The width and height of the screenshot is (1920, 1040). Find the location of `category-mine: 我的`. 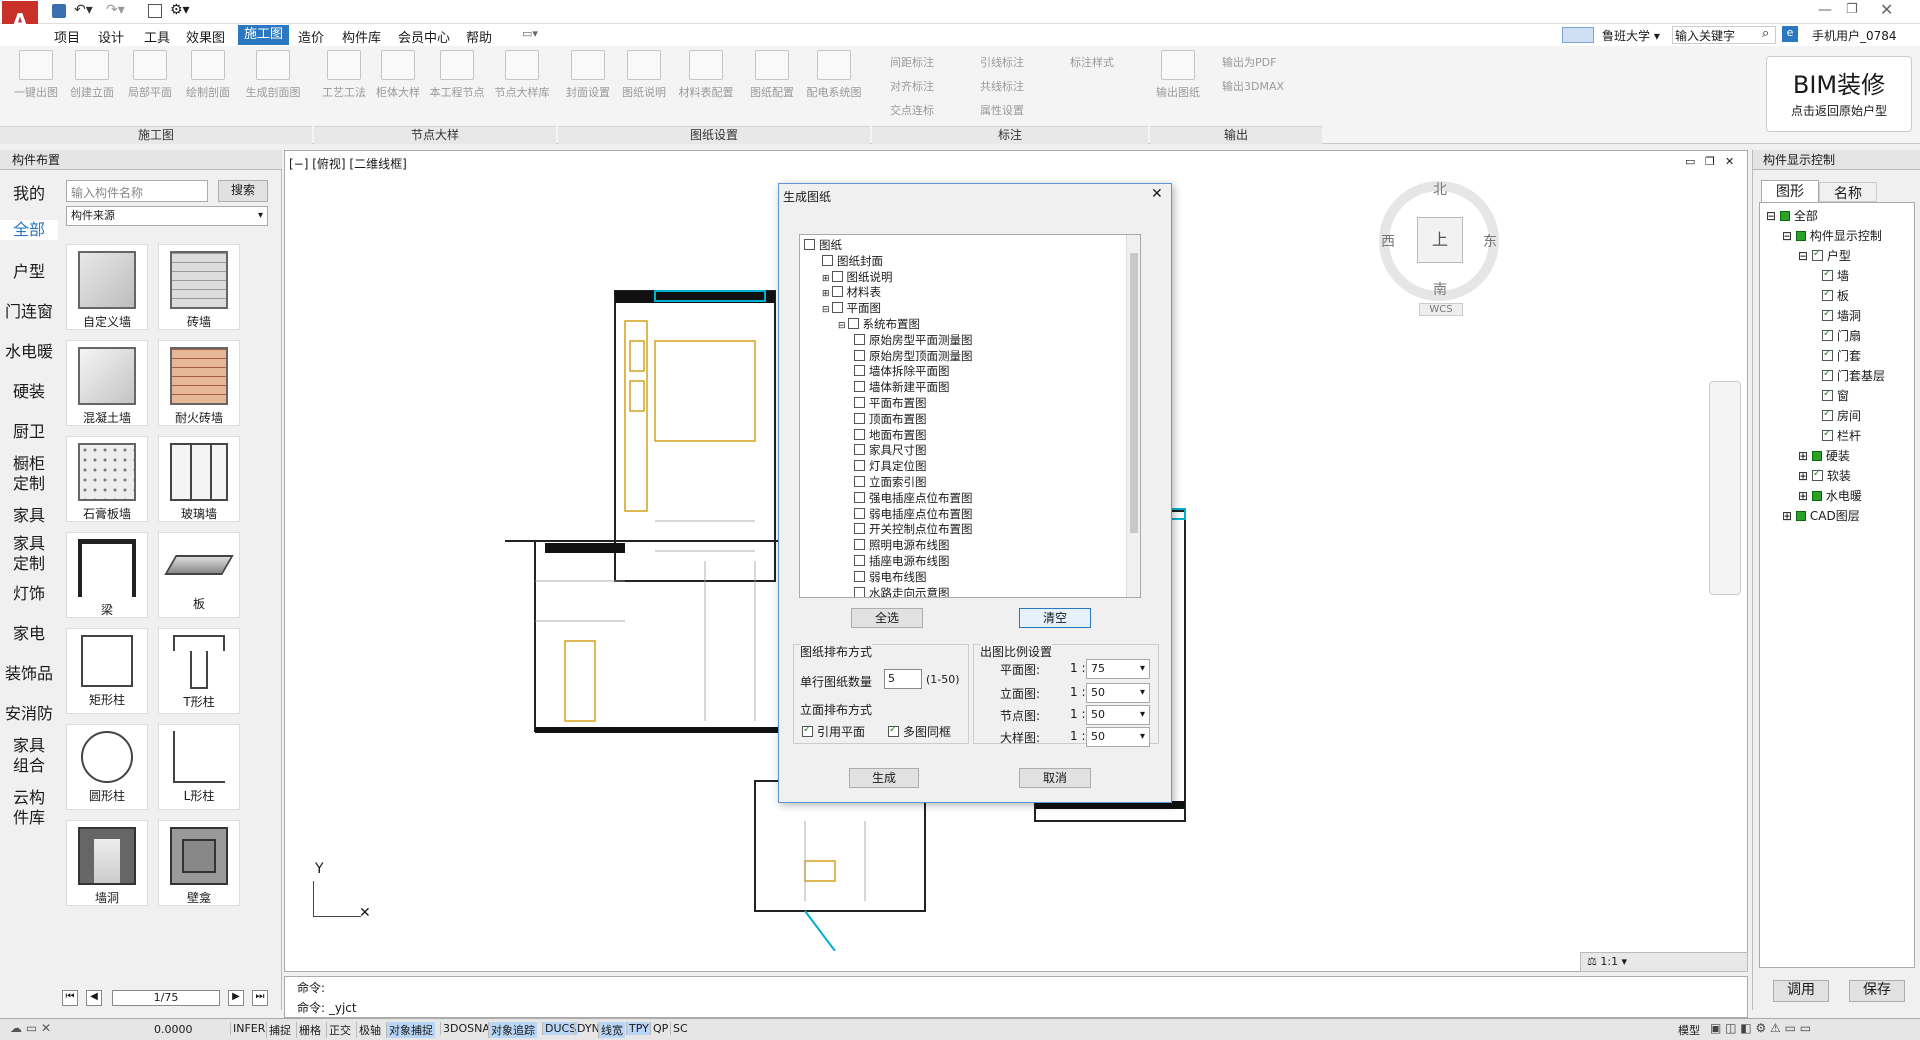

category-mine: 我的 is located at coordinates (29, 194).